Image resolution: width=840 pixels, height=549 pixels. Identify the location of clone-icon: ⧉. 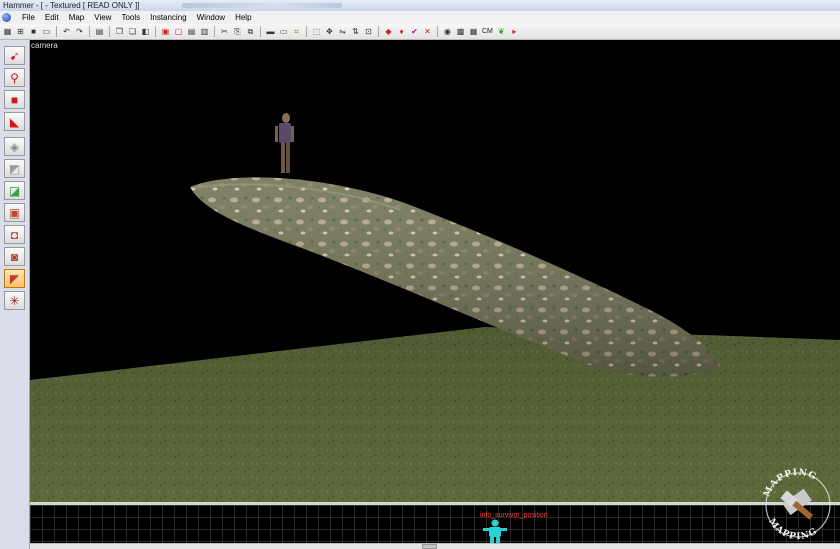
(250, 31).